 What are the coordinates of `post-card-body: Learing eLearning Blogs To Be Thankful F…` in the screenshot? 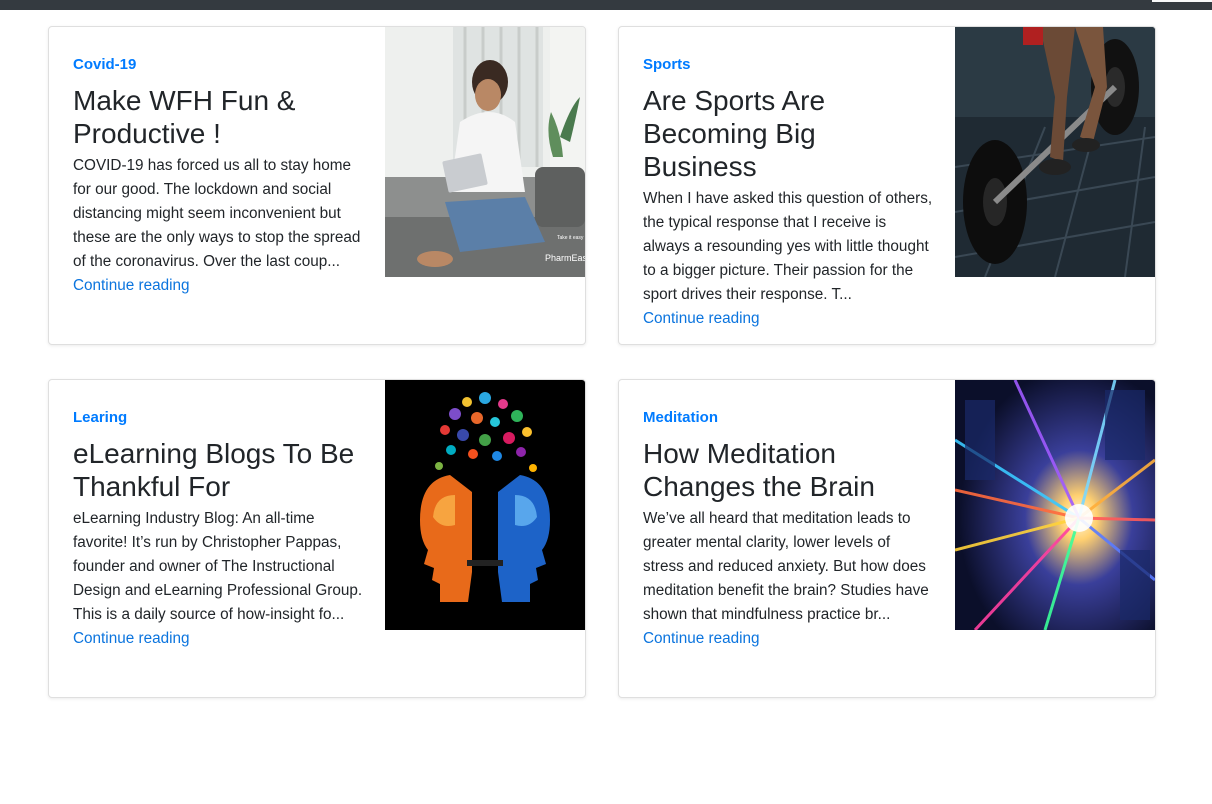 It's located at (219, 528).